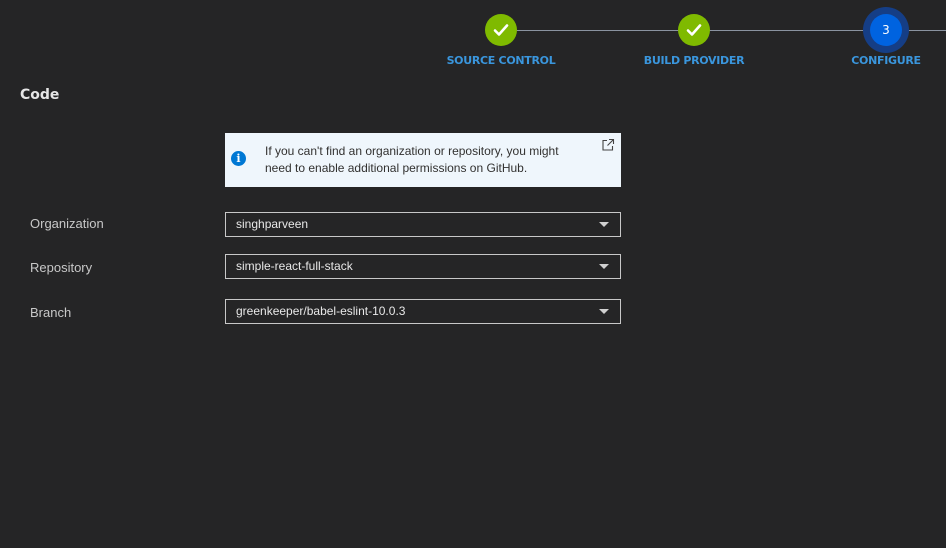 Image resolution: width=946 pixels, height=548 pixels. I want to click on branch-label: Branch, so click(51, 312).